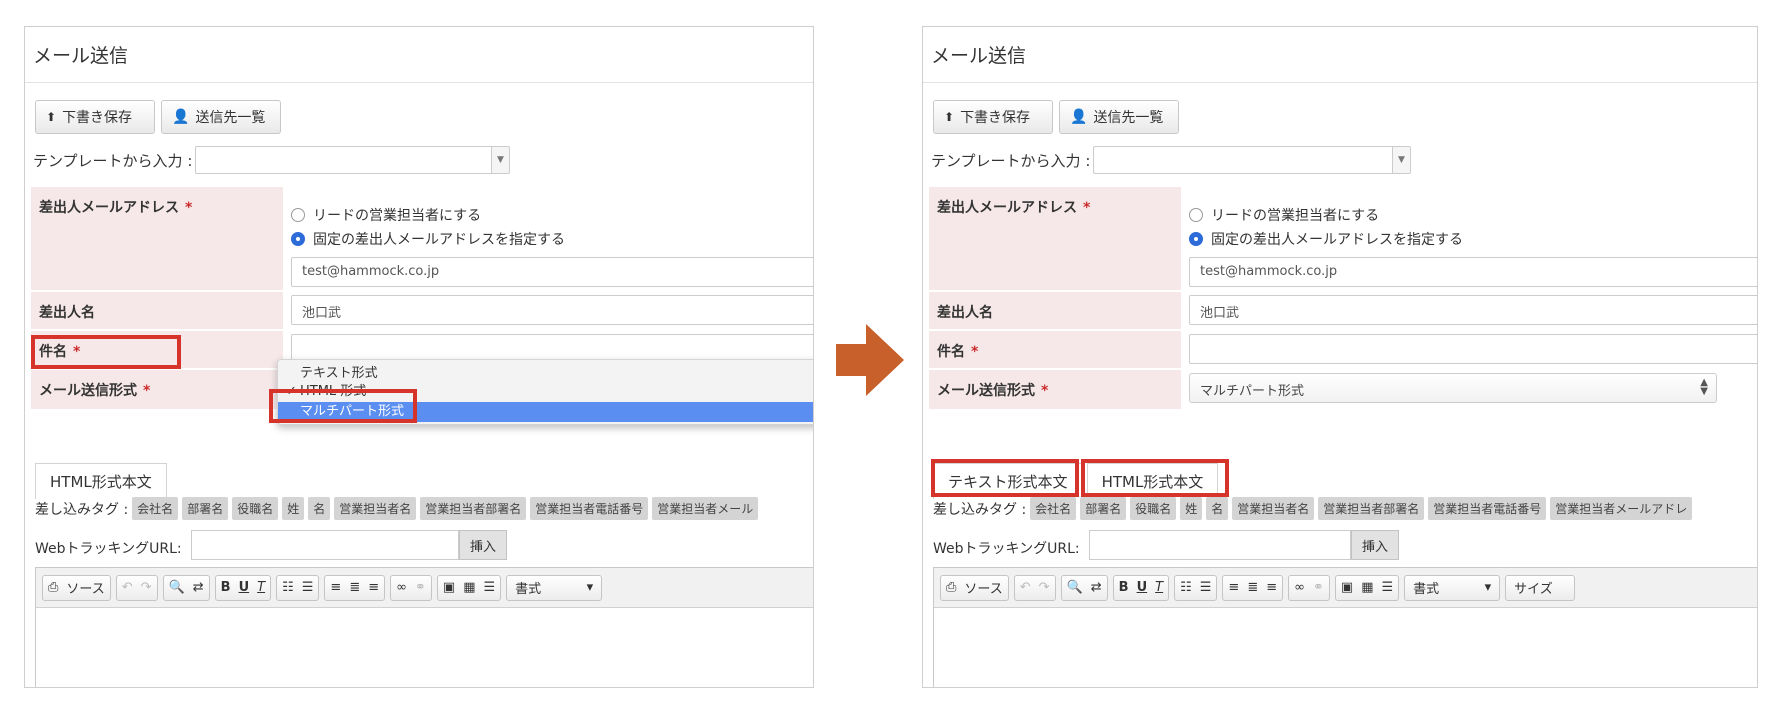 The image size is (1786, 706). What do you see at coordinates (101, 481) in the screenshot?
I see `tab-html-body: HTML形式本文` at bounding box center [101, 481].